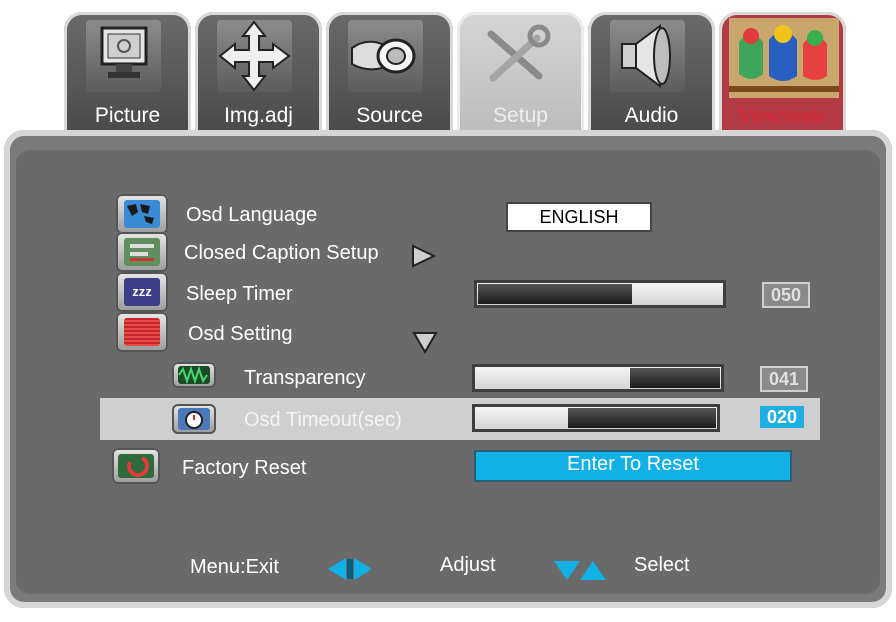 This screenshot has height=622, width=896. What do you see at coordinates (350, 571) in the screenshot?
I see `left-right-arrows-icon` at bounding box center [350, 571].